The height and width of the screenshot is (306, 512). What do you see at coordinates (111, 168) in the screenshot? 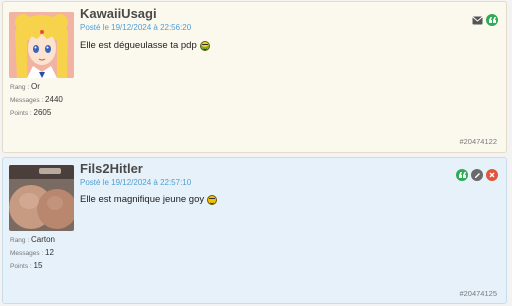
I see `username: Fils2Hitler` at bounding box center [111, 168].